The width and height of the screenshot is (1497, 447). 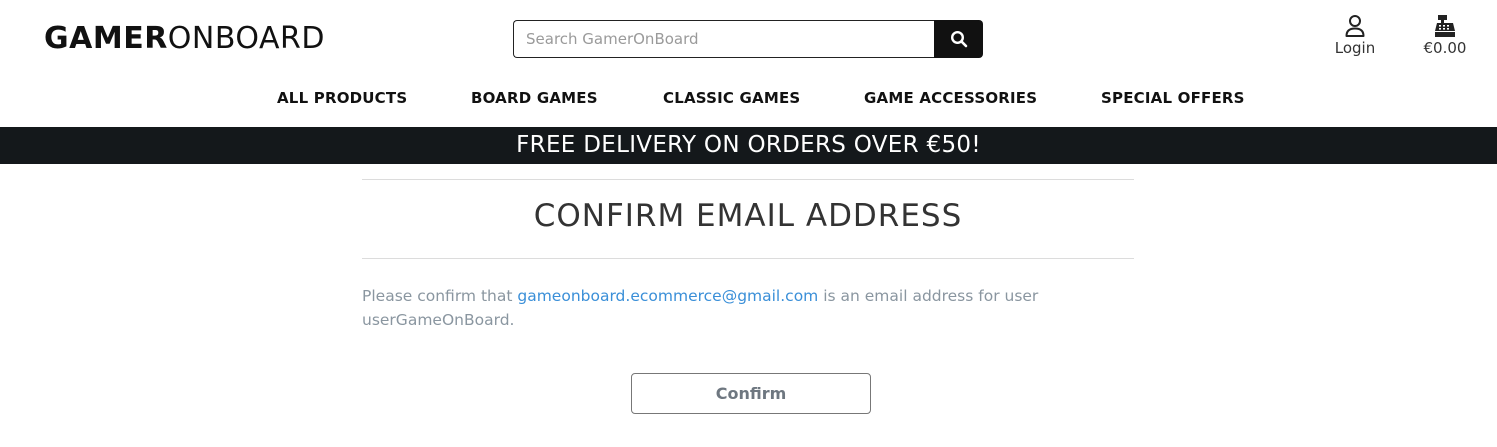 What do you see at coordinates (748, 216) in the screenshot?
I see `page-title: CONFIRM EMAIL ADDRESS` at bounding box center [748, 216].